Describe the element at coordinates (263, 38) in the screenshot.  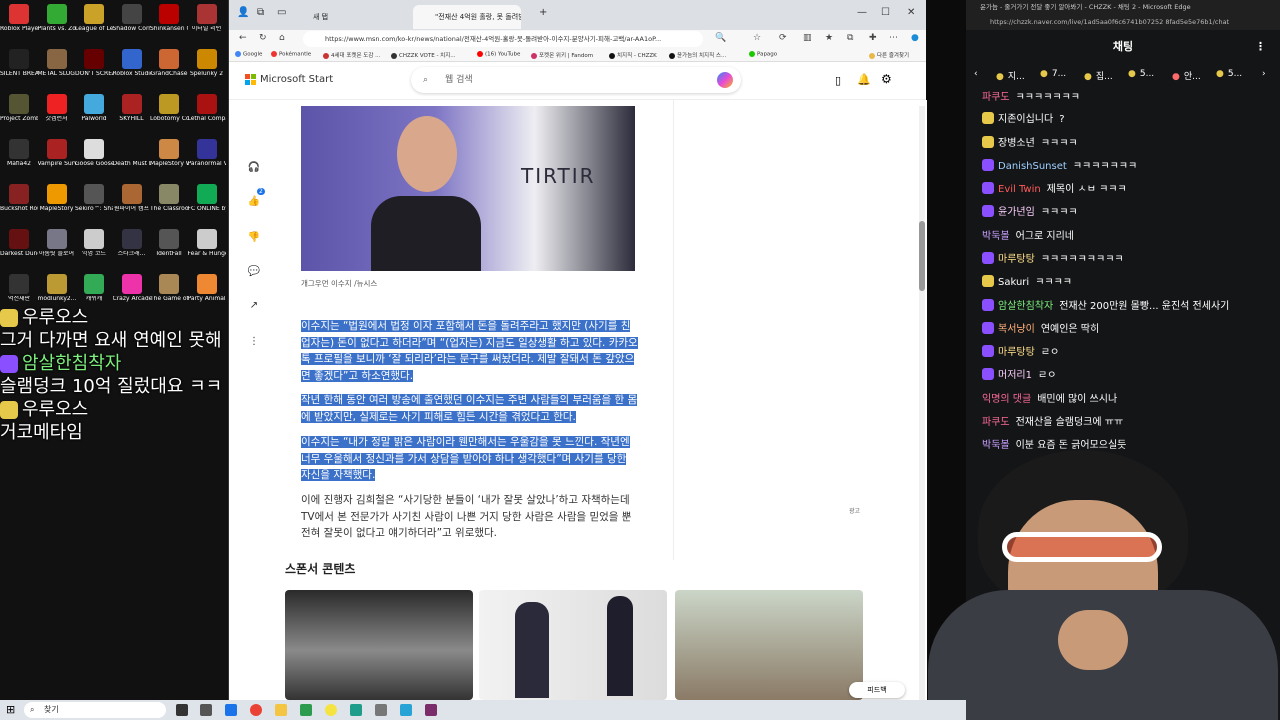
I see `refresh-icon: ↻` at that location.